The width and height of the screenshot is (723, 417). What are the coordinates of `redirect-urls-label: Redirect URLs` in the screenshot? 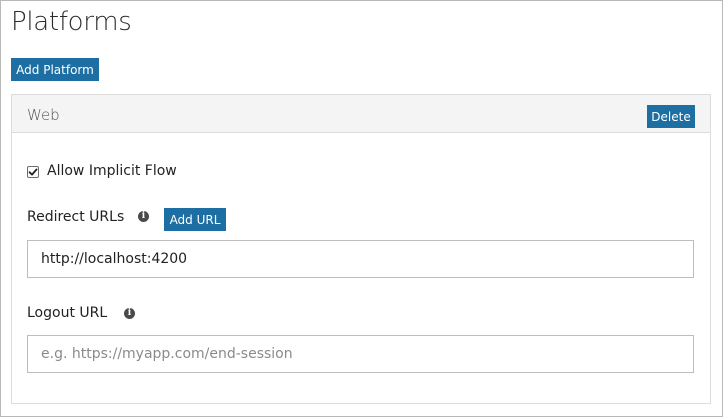 It's located at (76, 217).